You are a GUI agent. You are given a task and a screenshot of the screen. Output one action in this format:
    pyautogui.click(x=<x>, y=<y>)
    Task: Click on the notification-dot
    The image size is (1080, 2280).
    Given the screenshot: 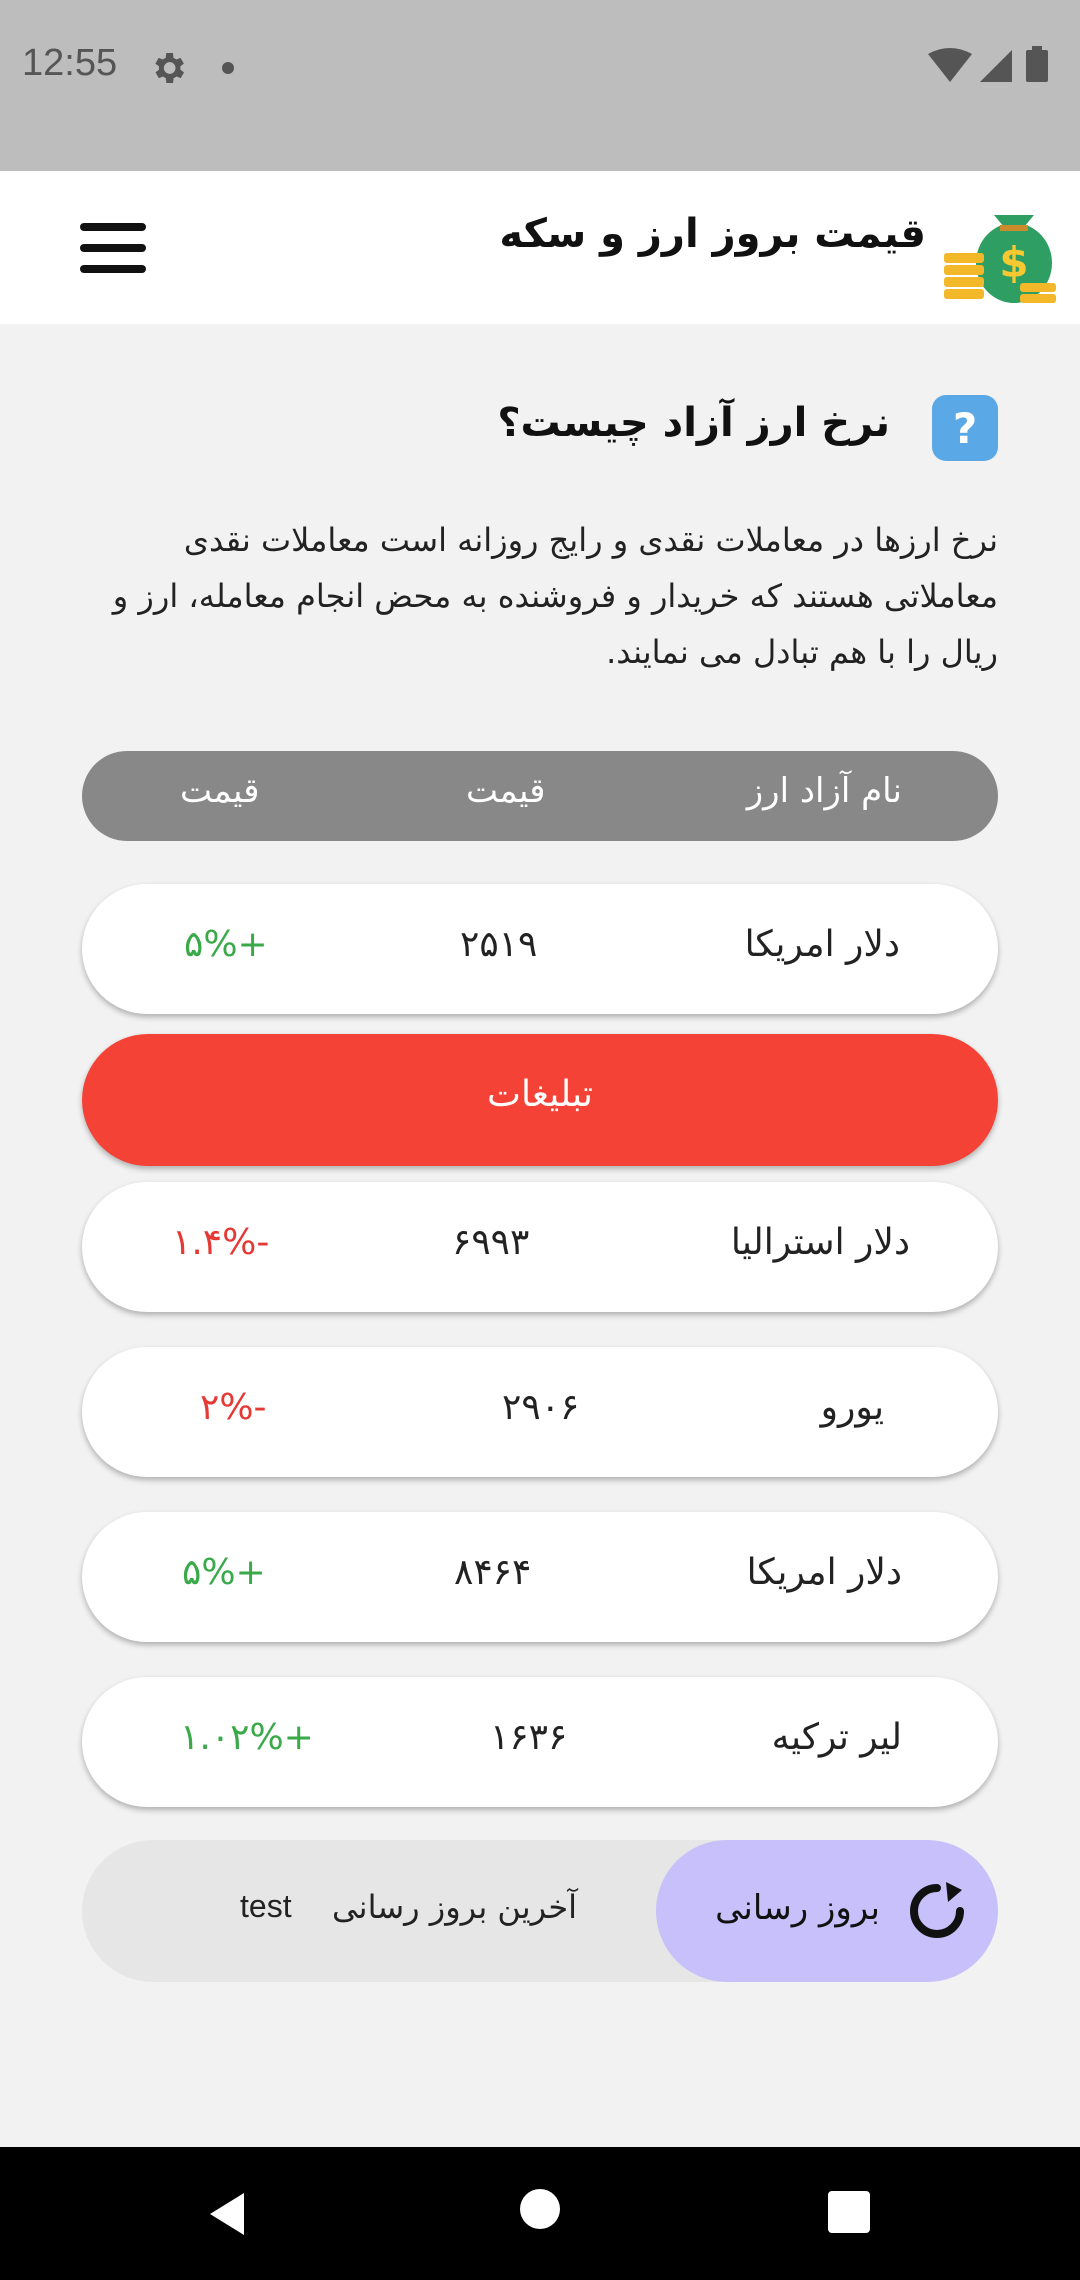 What is the action you would take?
    pyautogui.click(x=228, y=68)
    